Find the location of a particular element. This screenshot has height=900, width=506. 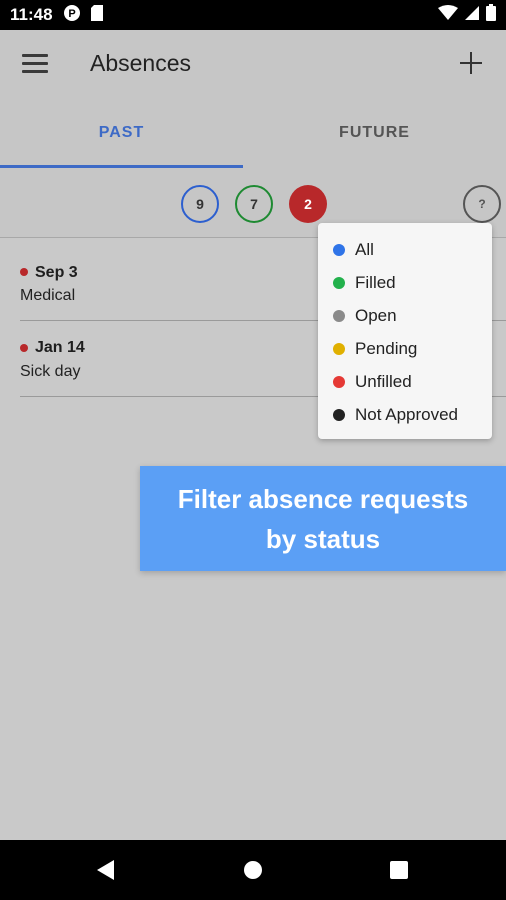

menu-item-unfilled: Unfilled is located at coordinates (405, 381).